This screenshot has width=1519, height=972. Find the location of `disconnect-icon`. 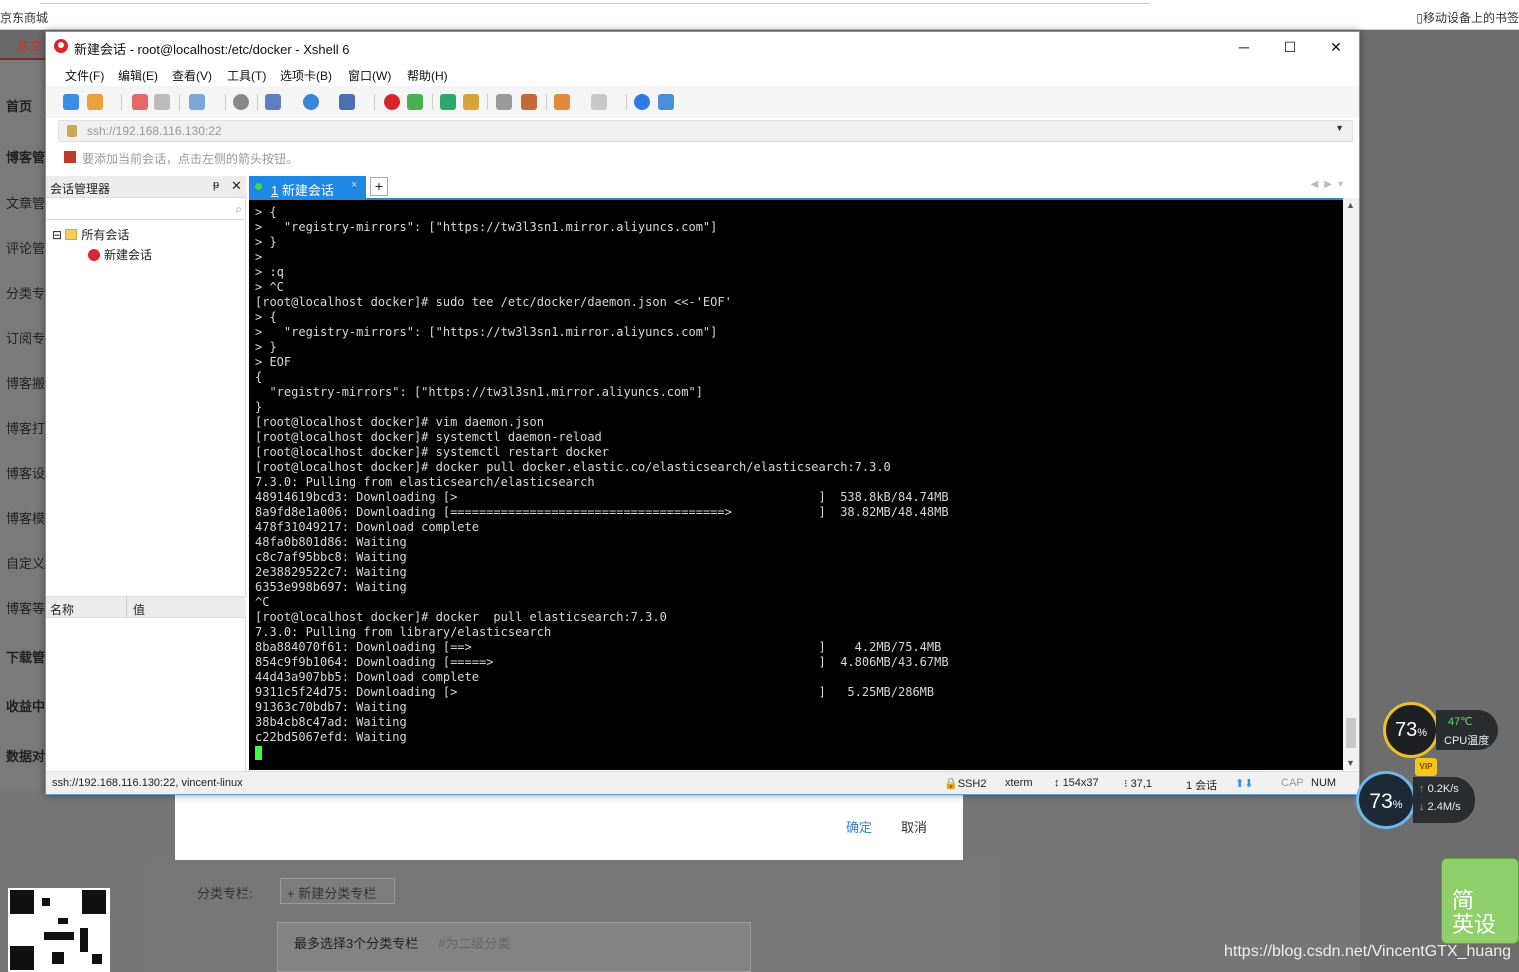

disconnect-icon is located at coordinates (162, 102).